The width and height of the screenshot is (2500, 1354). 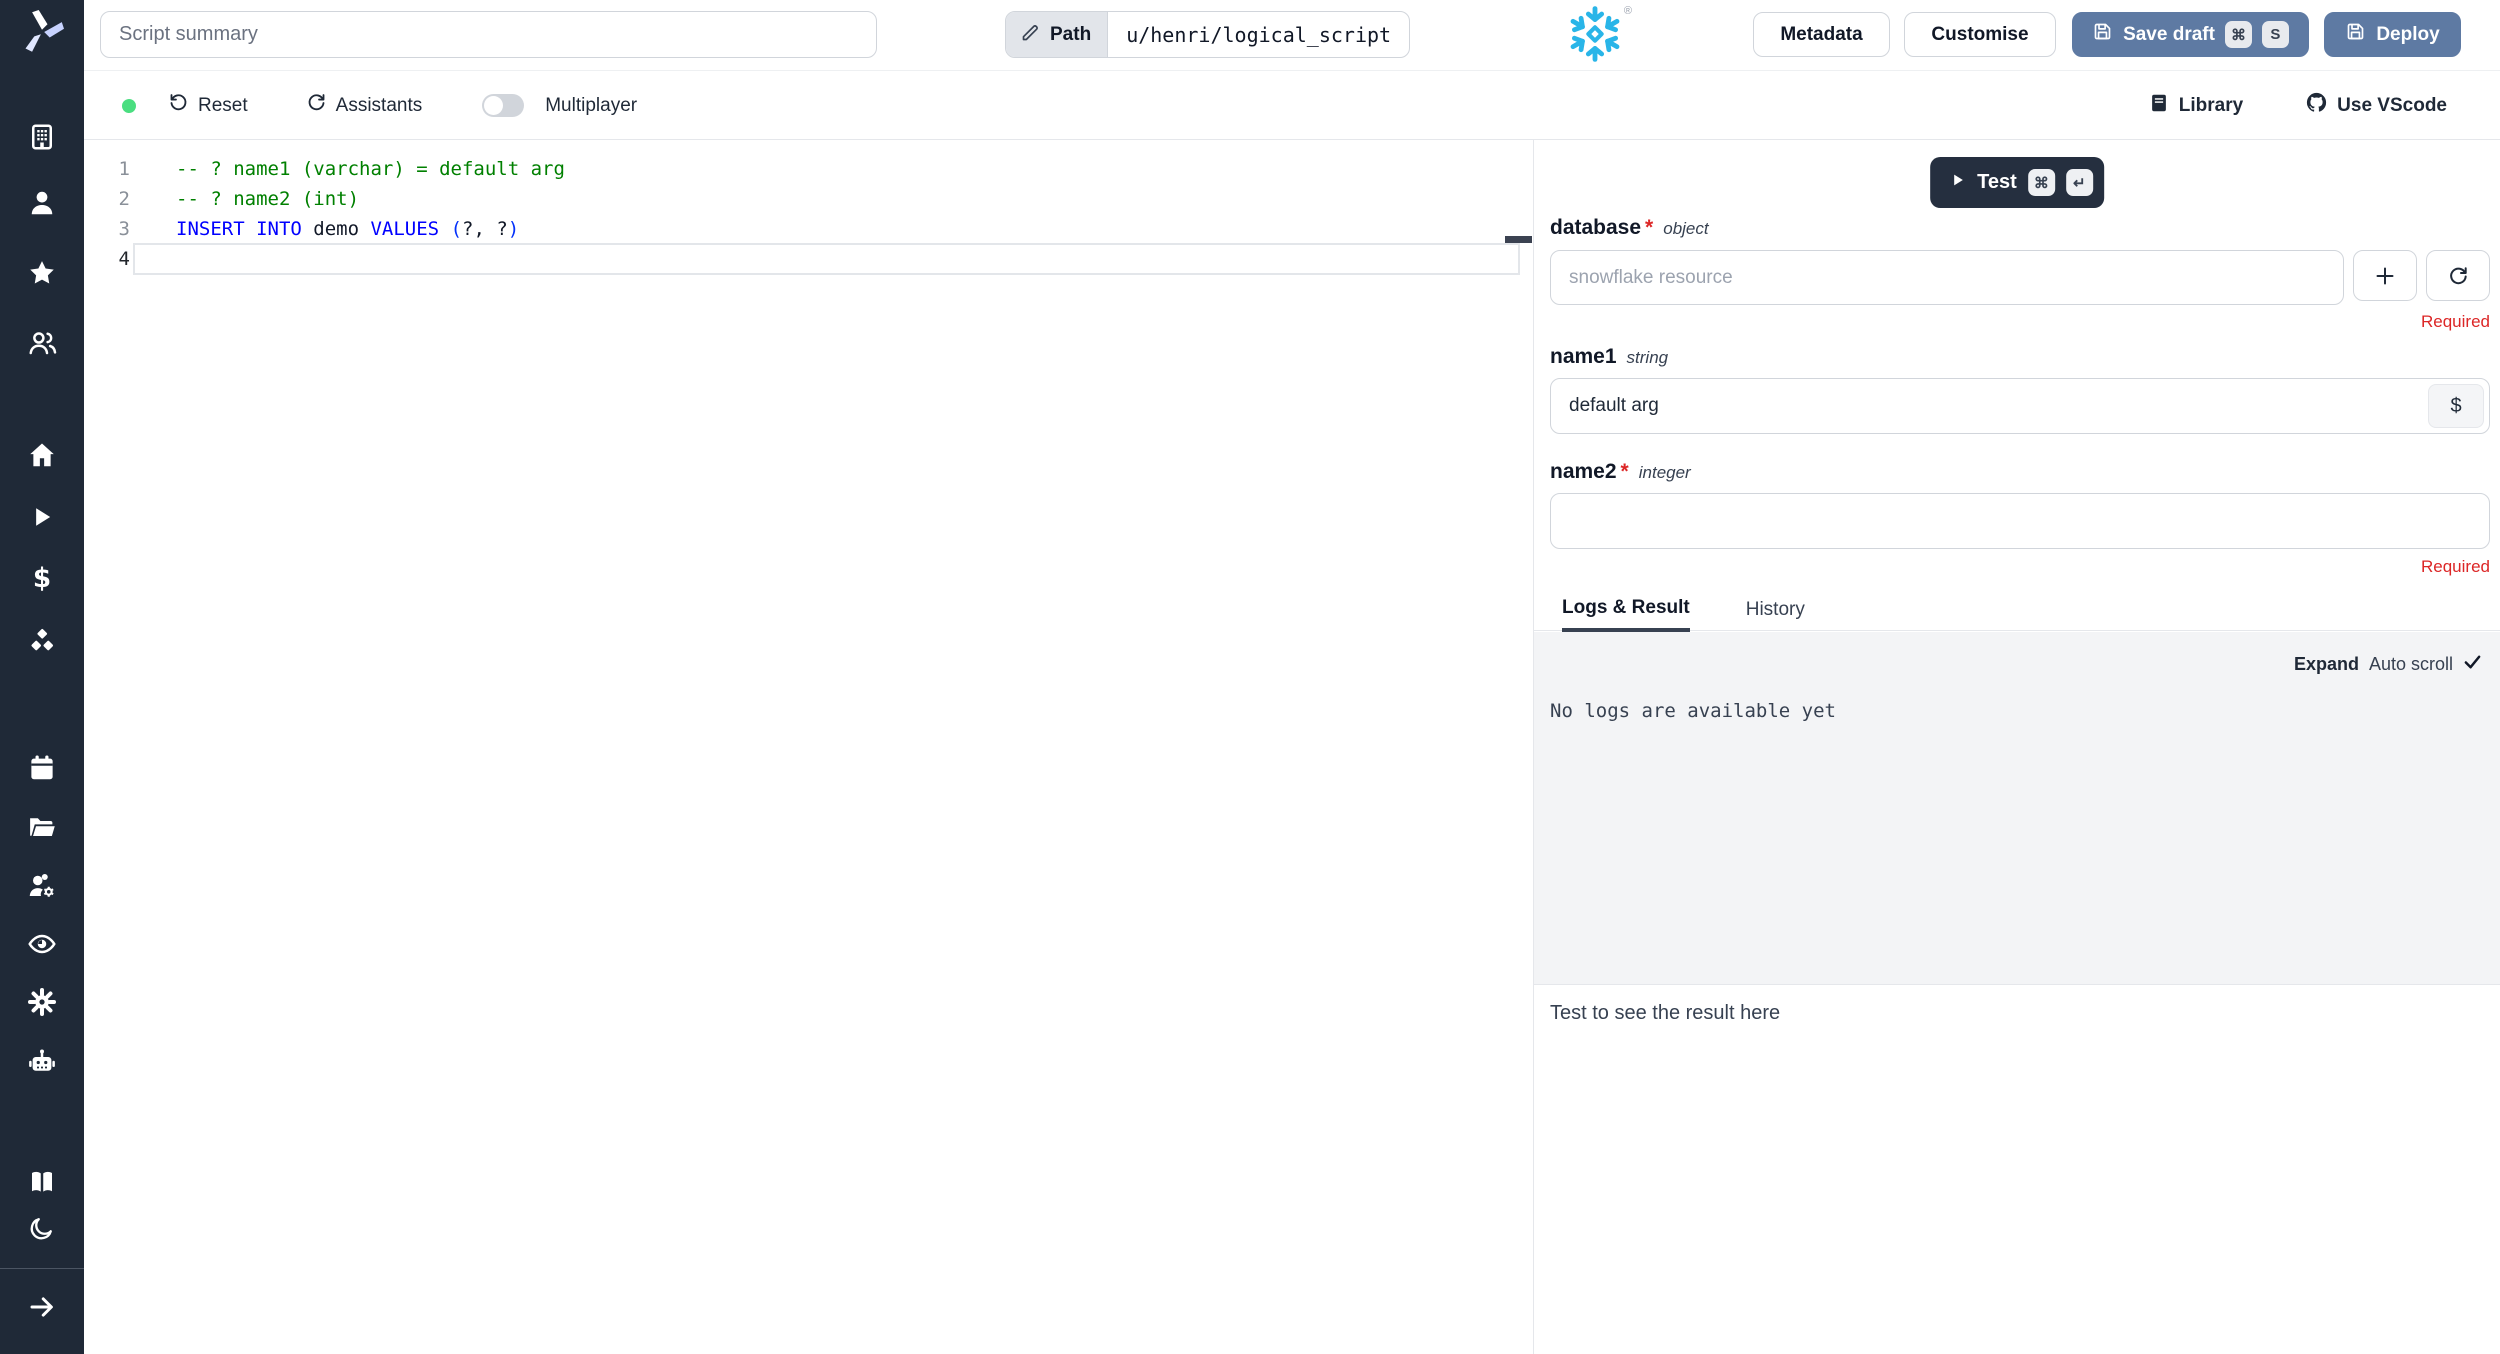 What do you see at coordinates (42, 1307) in the screenshot?
I see `arrow-right-icon` at bounding box center [42, 1307].